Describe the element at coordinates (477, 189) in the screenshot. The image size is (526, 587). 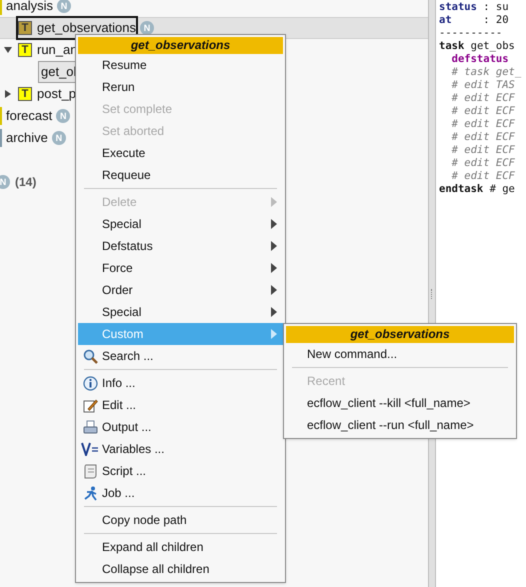
I see `code-line: endtask # ge` at that location.